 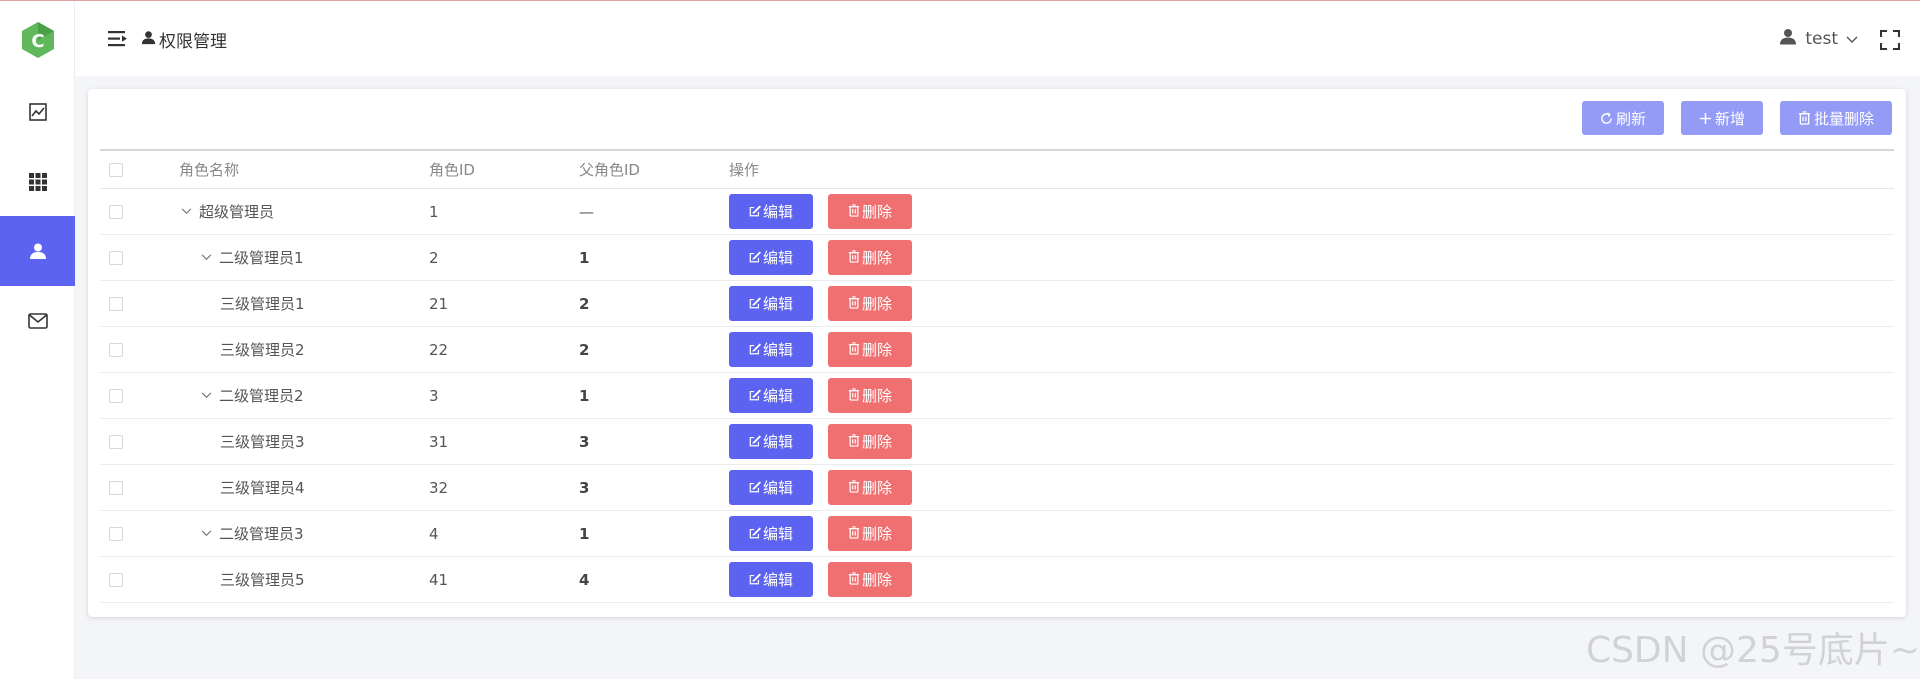 I want to click on parent-id: 2, so click(x=584, y=303).